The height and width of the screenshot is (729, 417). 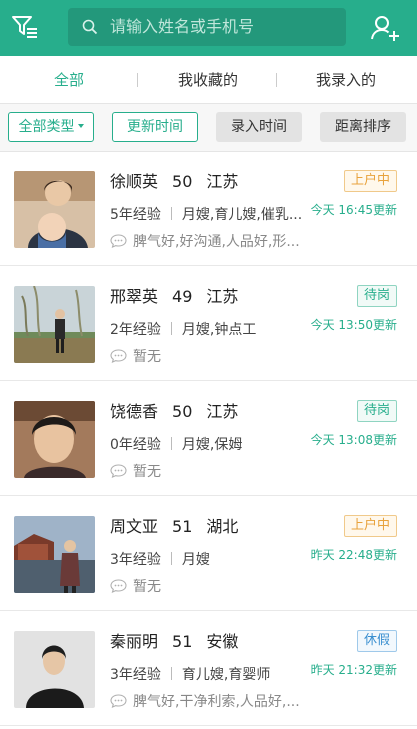 What do you see at coordinates (353, 440) in the screenshot?
I see `updated-time: 今天 13:08更新` at bounding box center [353, 440].